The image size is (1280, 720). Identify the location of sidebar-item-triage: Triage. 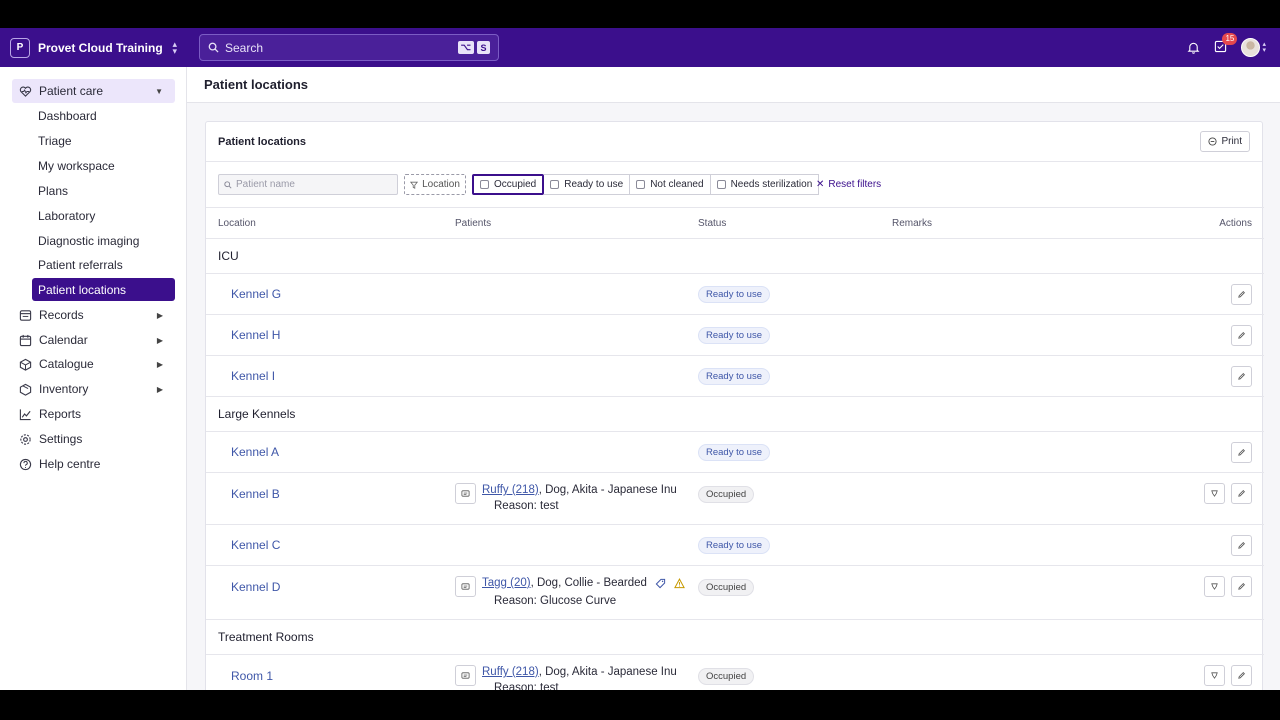
(103, 140).